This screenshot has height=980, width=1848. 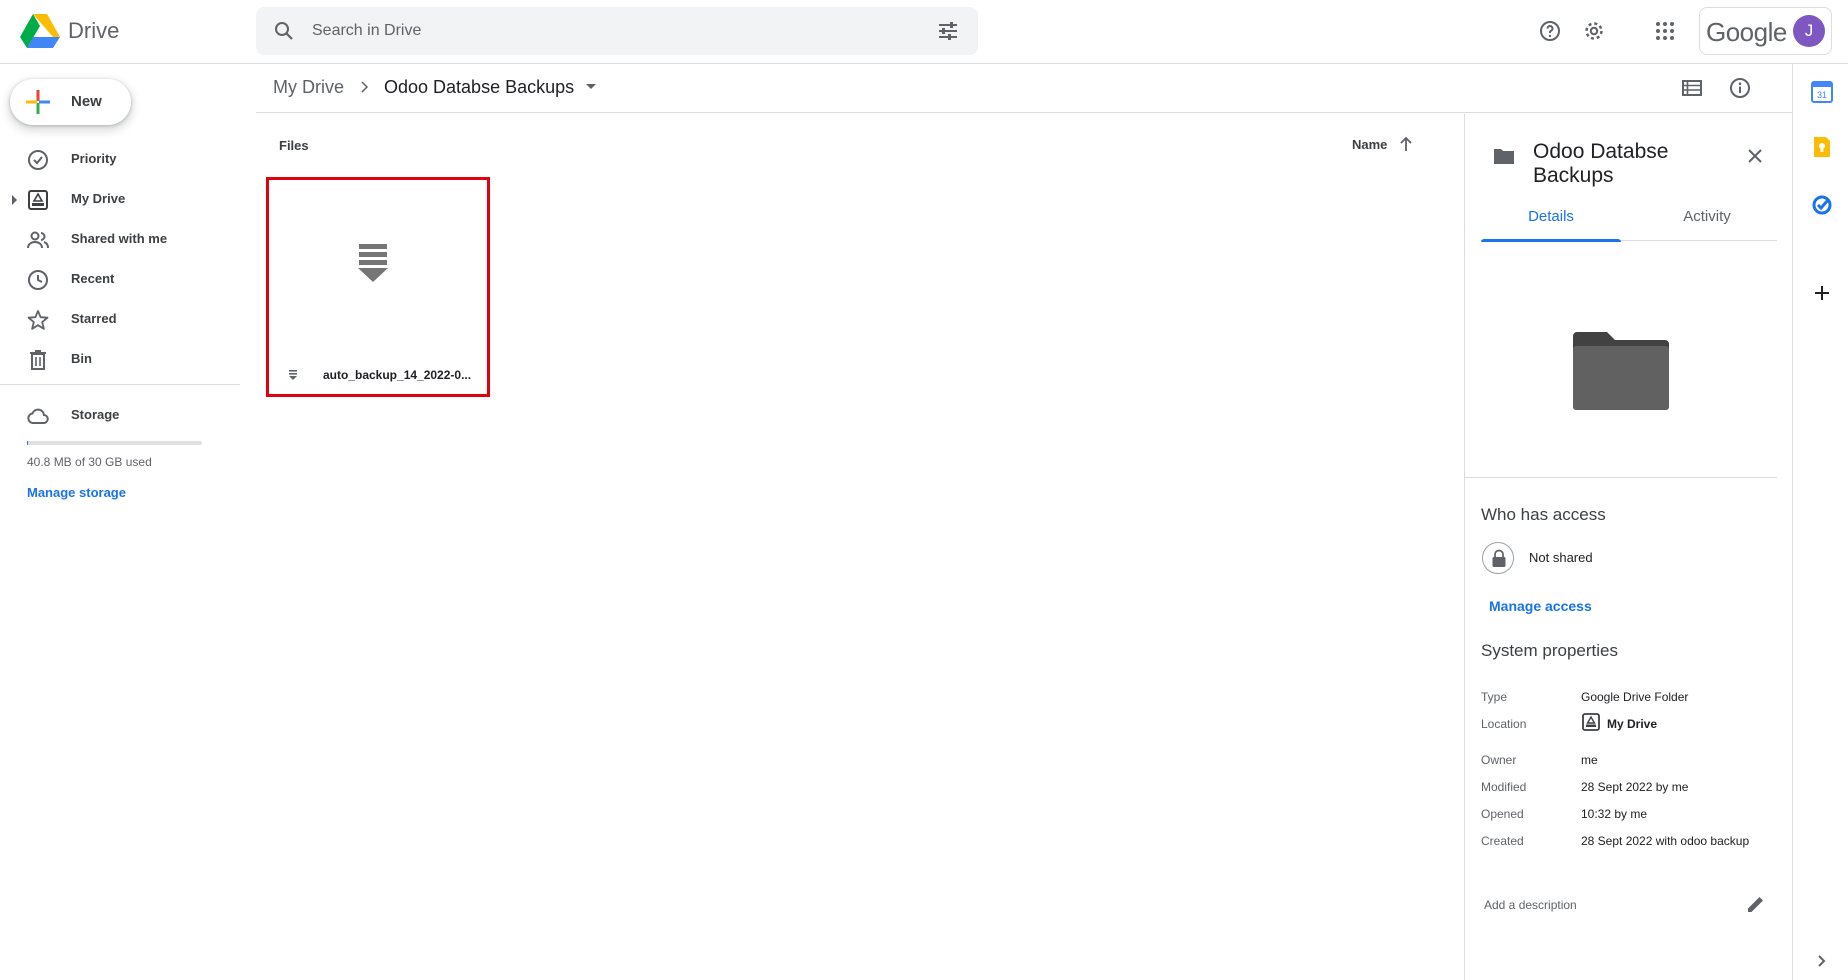 I want to click on sidebar-item-label: Starred, so click(x=94, y=318).